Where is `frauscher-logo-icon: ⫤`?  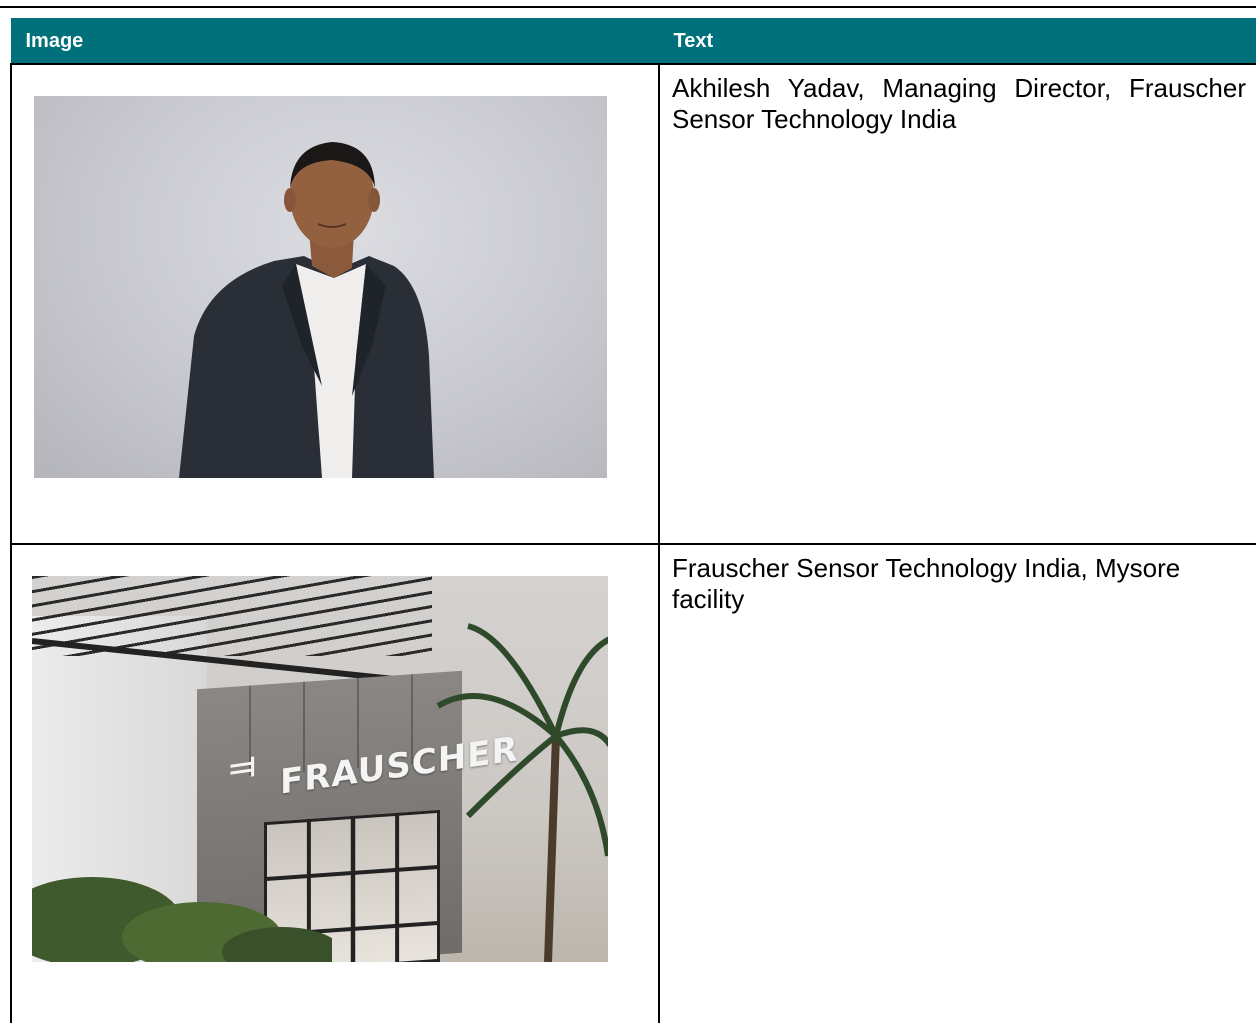 frauscher-logo-icon: ⫤ is located at coordinates (243, 767).